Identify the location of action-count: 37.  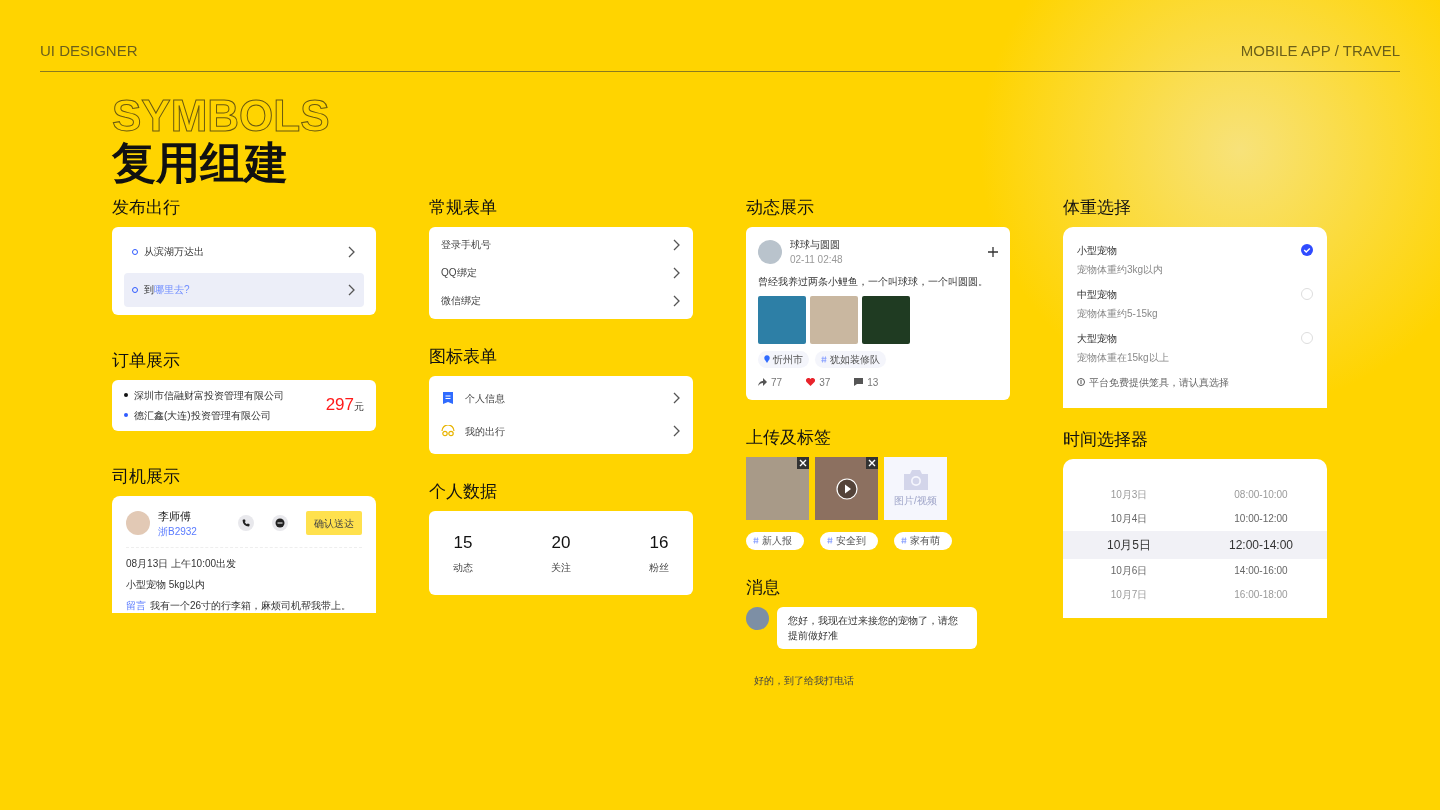
(825, 382).